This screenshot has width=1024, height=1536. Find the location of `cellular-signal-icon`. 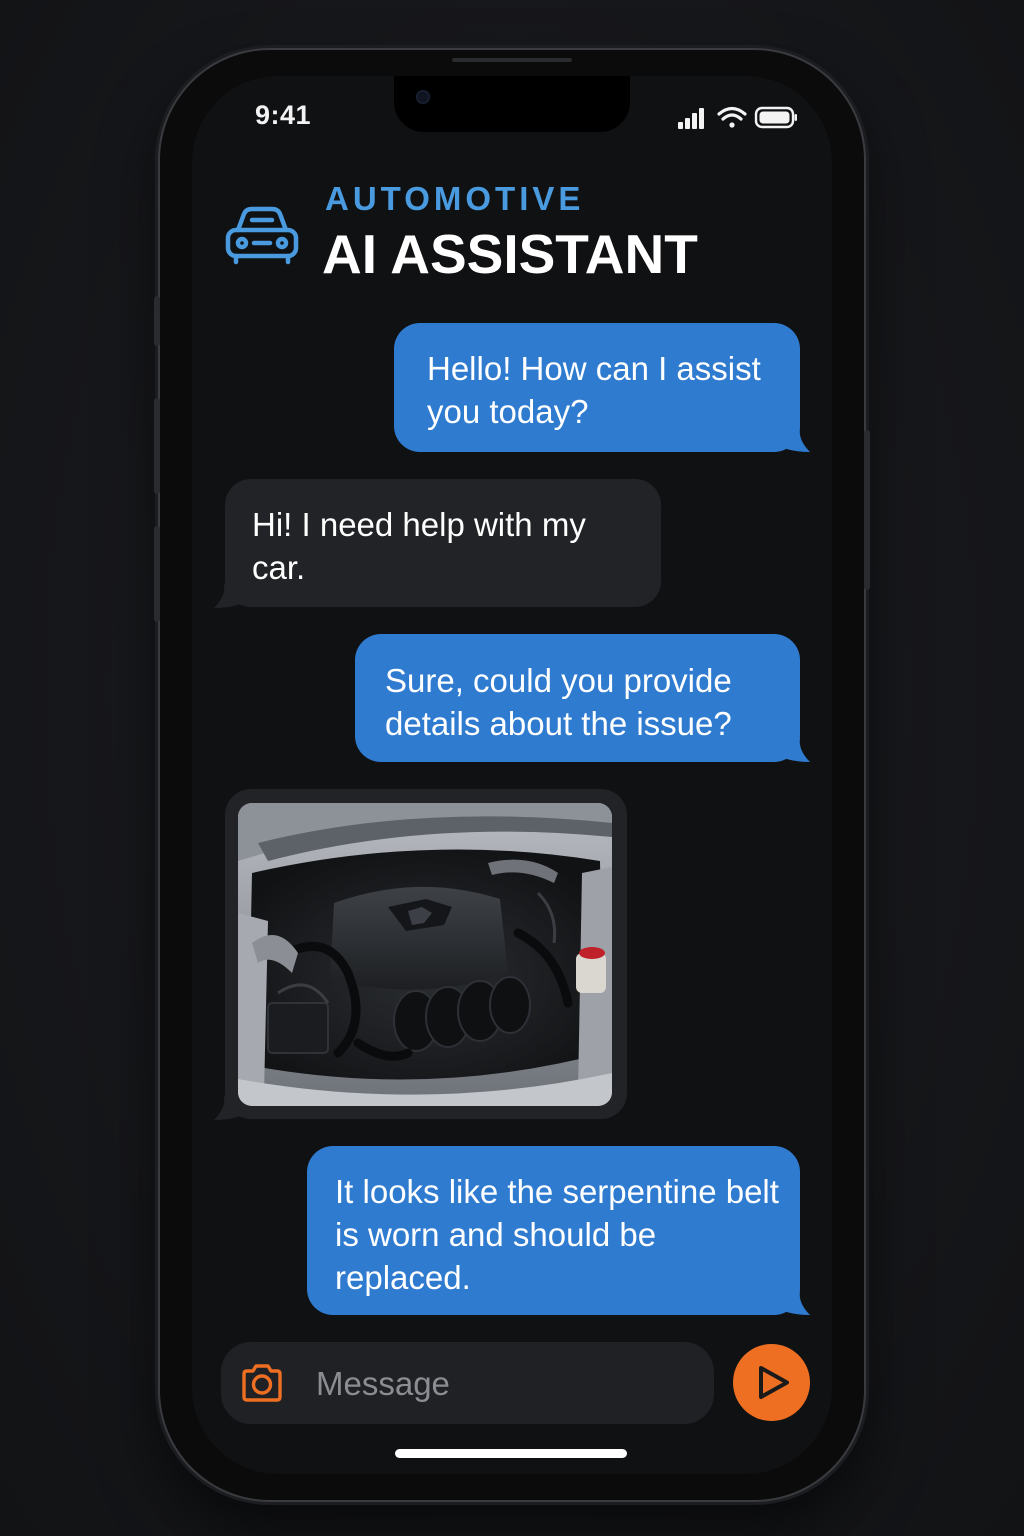

cellular-signal-icon is located at coordinates (691, 118).